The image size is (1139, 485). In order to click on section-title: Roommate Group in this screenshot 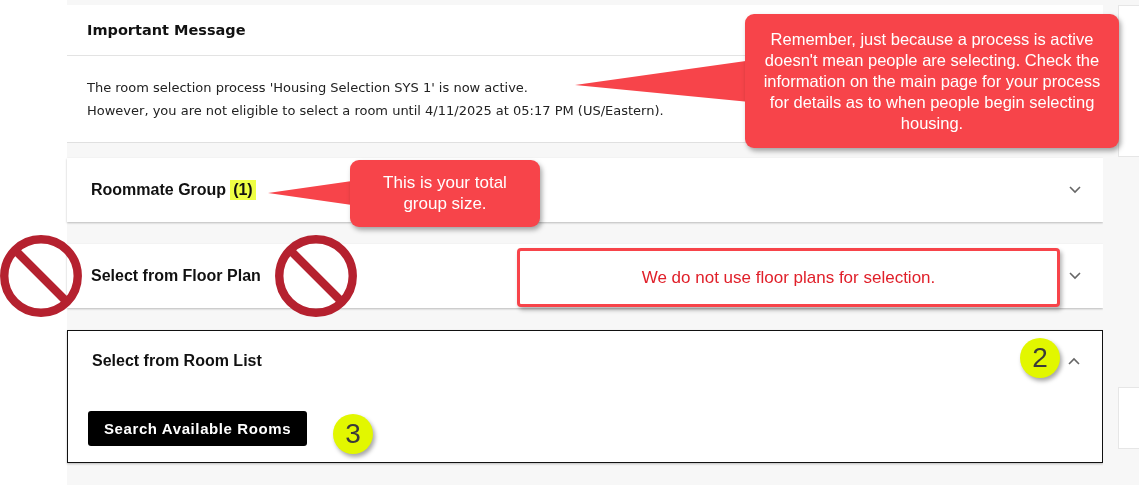, I will do `click(159, 190)`.